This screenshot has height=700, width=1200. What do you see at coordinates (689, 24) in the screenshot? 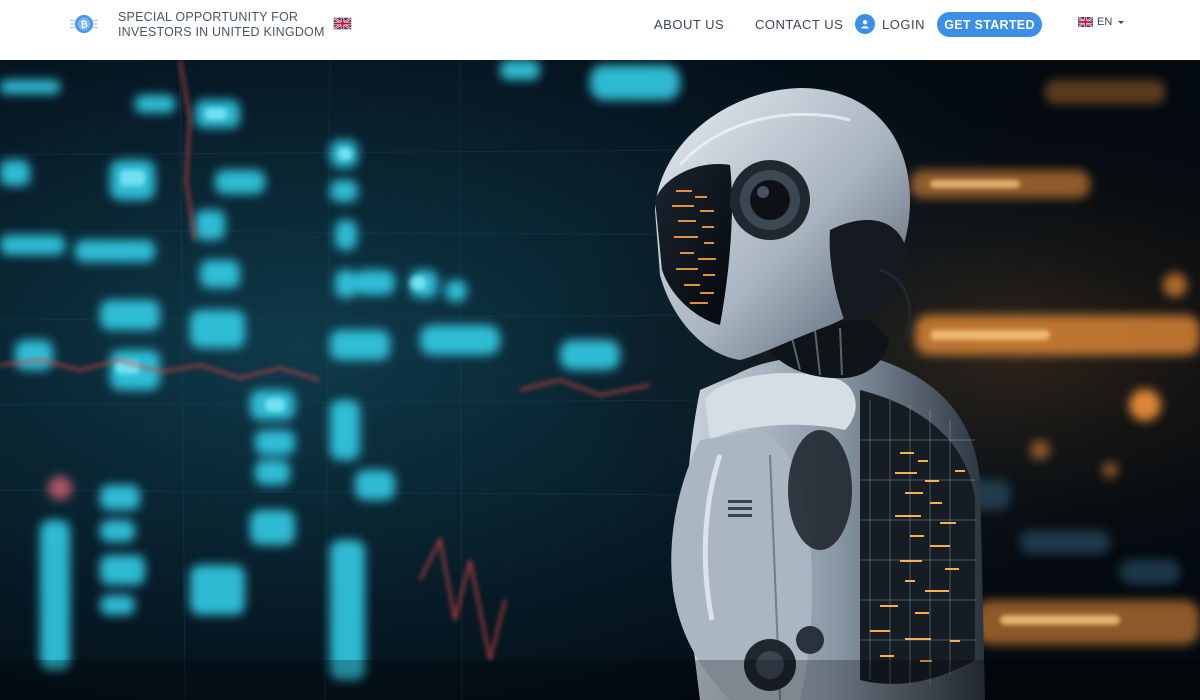
I see `nav-about-us: ABOUT US` at bounding box center [689, 24].